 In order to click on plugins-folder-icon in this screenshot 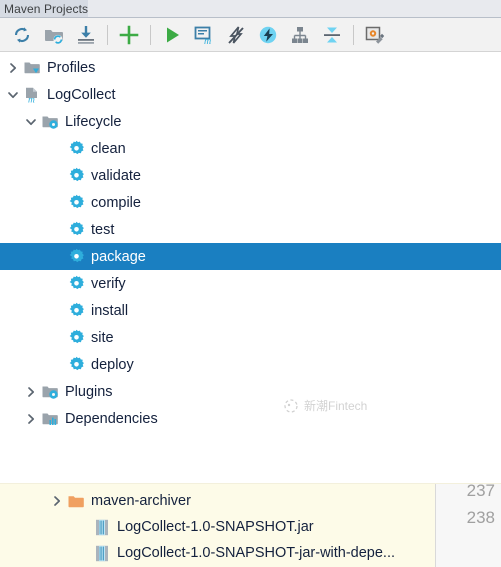, I will do `click(50, 392)`.